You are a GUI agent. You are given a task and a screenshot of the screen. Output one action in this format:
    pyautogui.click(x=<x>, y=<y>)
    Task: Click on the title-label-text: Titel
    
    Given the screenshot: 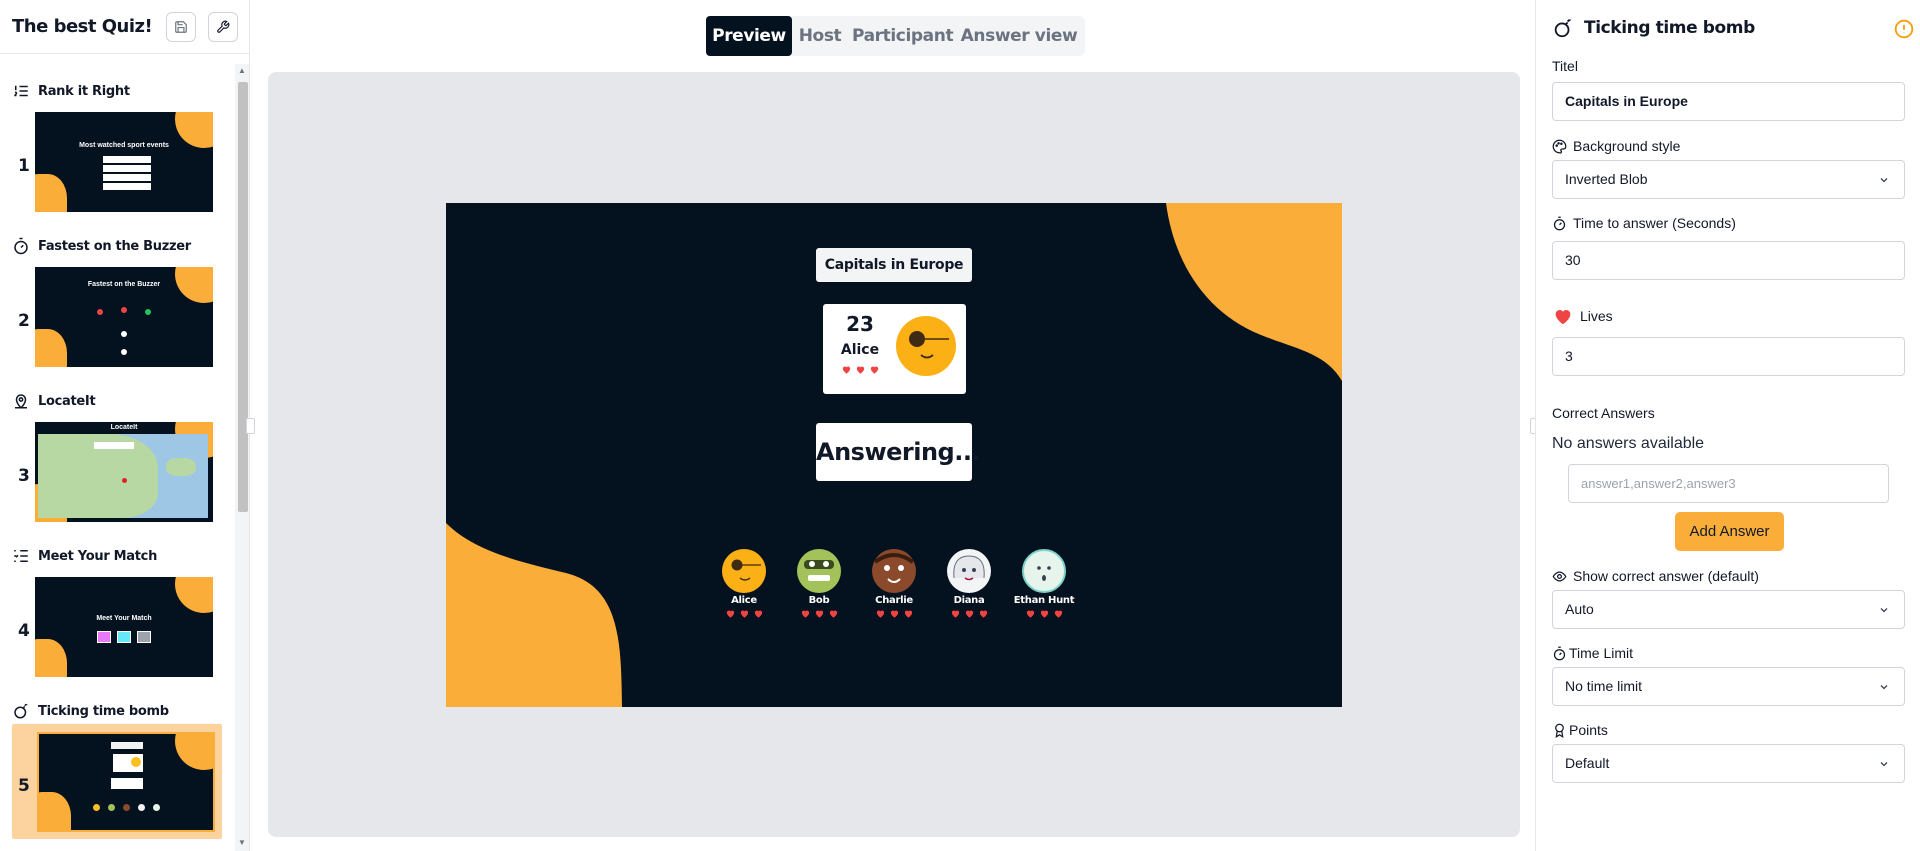 What is the action you would take?
    pyautogui.click(x=1565, y=66)
    